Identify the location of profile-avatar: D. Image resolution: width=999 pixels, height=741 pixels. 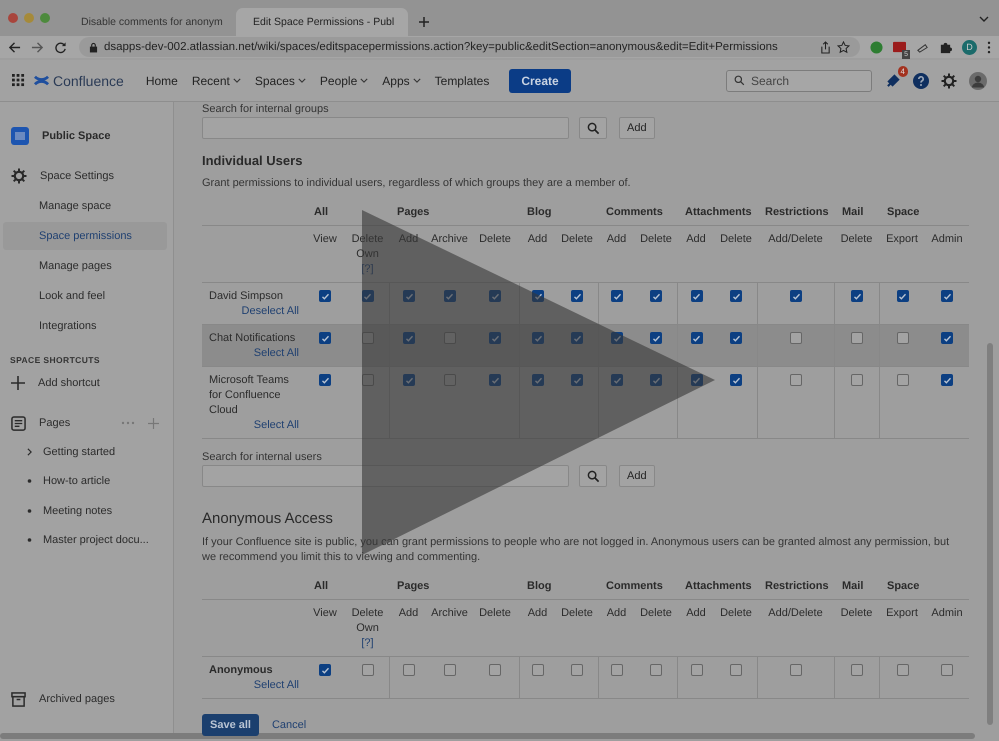
(969, 47).